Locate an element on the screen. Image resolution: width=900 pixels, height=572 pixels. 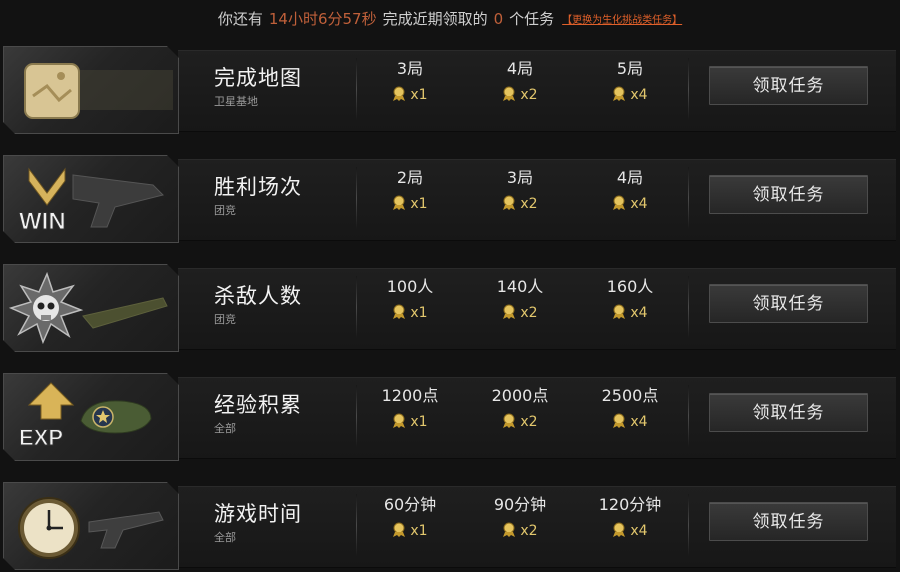
reward-tier: 2000点 x2 is located at coordinates (520, 408).